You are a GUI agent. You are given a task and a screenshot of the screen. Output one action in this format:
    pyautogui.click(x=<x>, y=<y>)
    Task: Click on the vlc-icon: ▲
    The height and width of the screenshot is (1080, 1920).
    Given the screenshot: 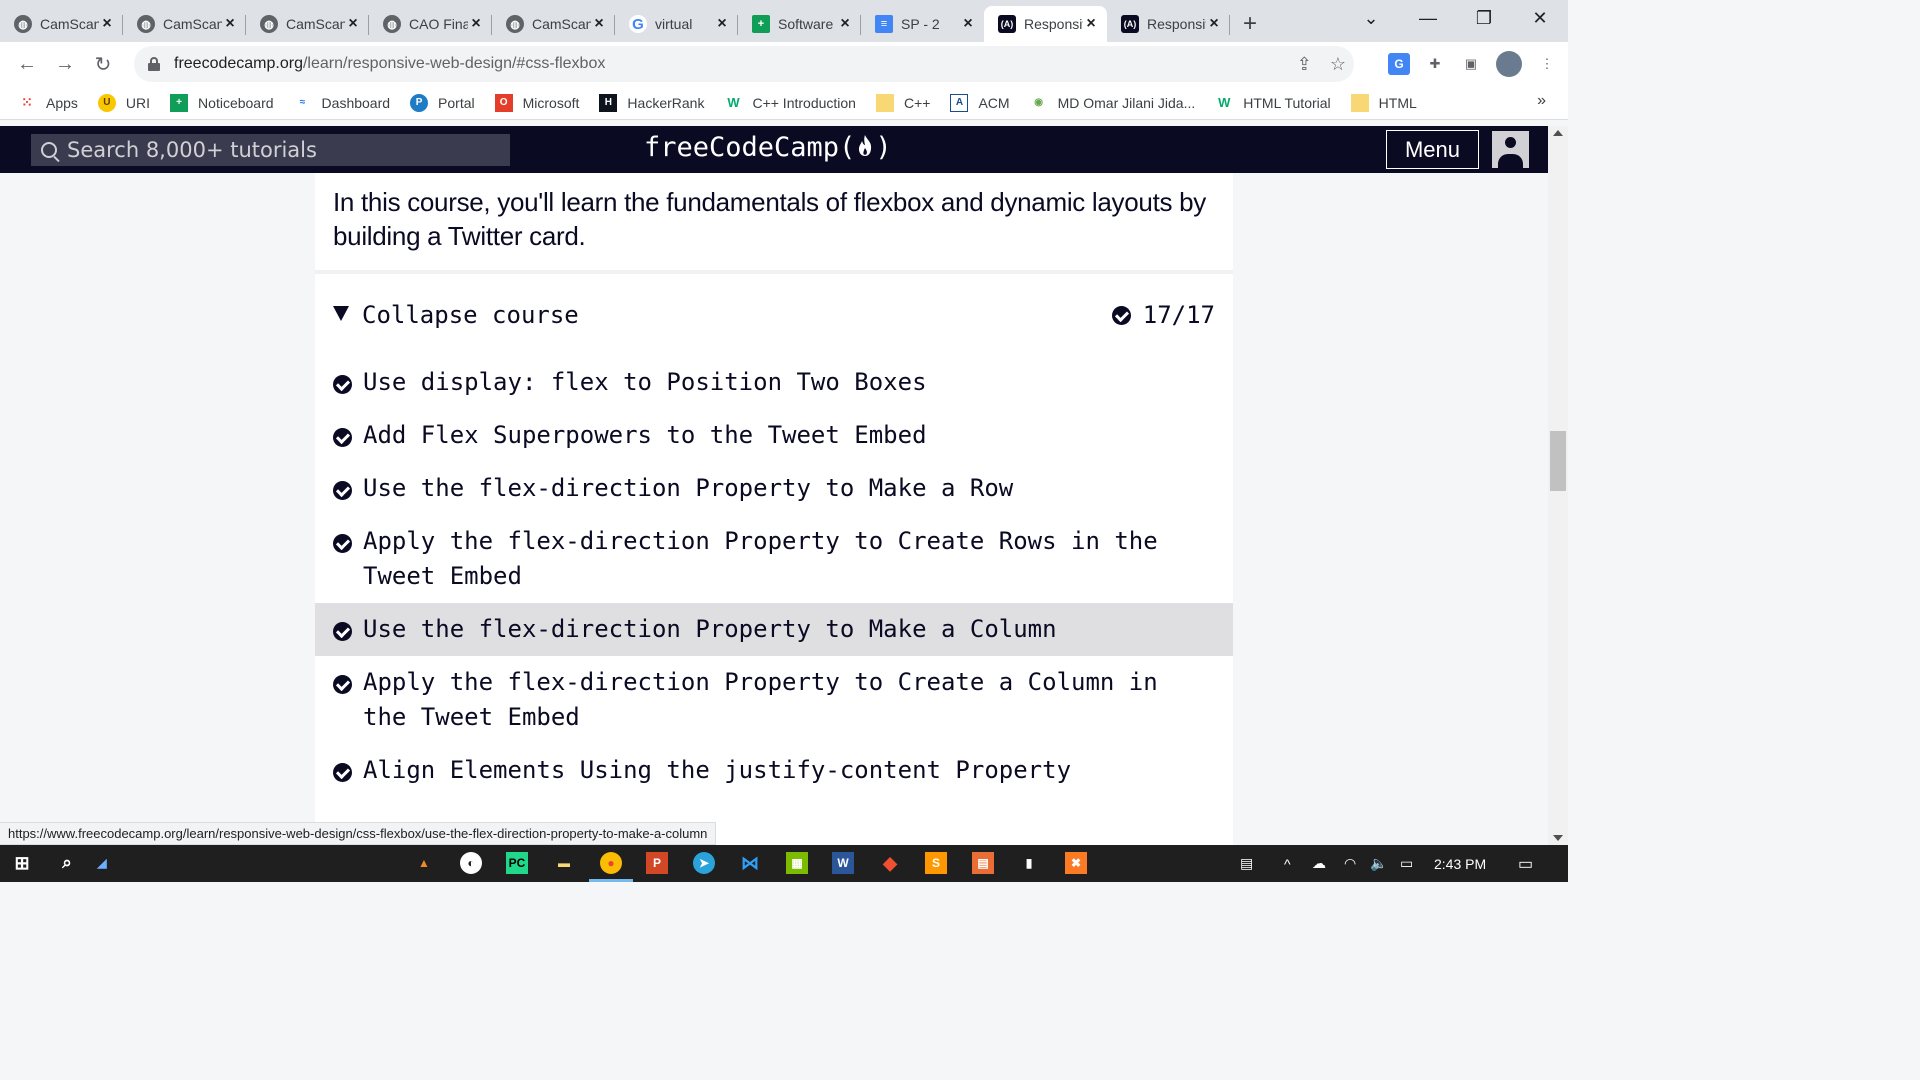 What is the action you would take?
    pyautogui.click(x=424, y=863)
    